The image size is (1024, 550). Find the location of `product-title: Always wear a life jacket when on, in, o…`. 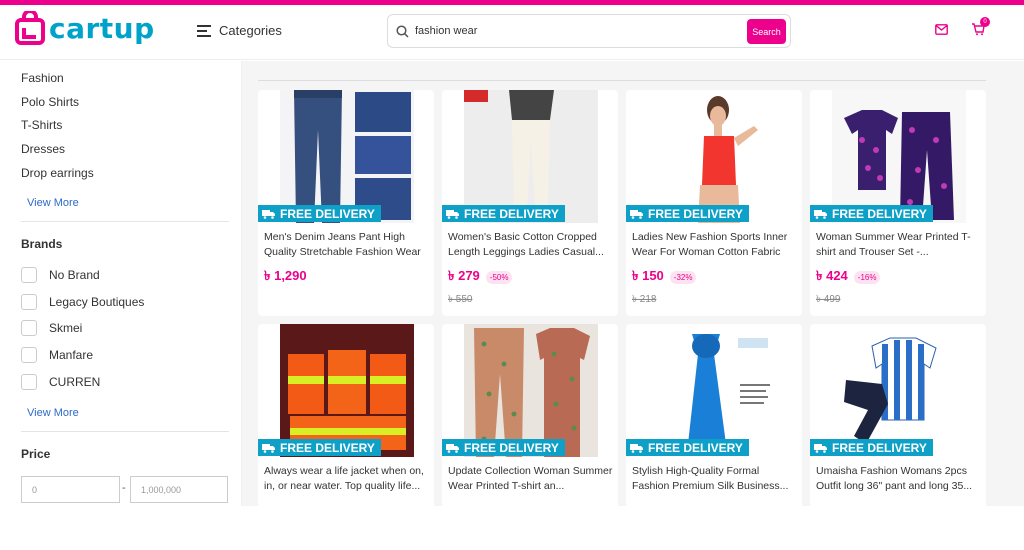

product-title: Always wear a life jacket when on, in, o… is located at coordinates (347, 478).